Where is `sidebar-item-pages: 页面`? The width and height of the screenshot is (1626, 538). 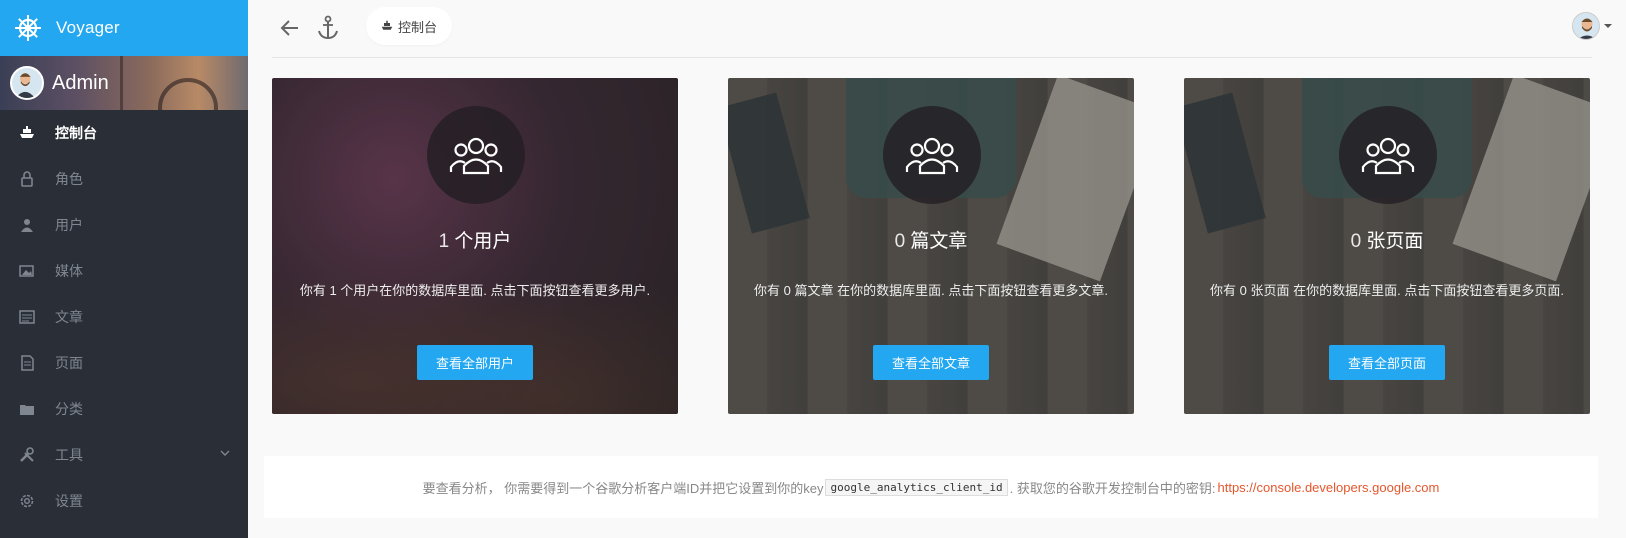
sidebar-item-pages: 页面 is located at coordinates (124, 363).